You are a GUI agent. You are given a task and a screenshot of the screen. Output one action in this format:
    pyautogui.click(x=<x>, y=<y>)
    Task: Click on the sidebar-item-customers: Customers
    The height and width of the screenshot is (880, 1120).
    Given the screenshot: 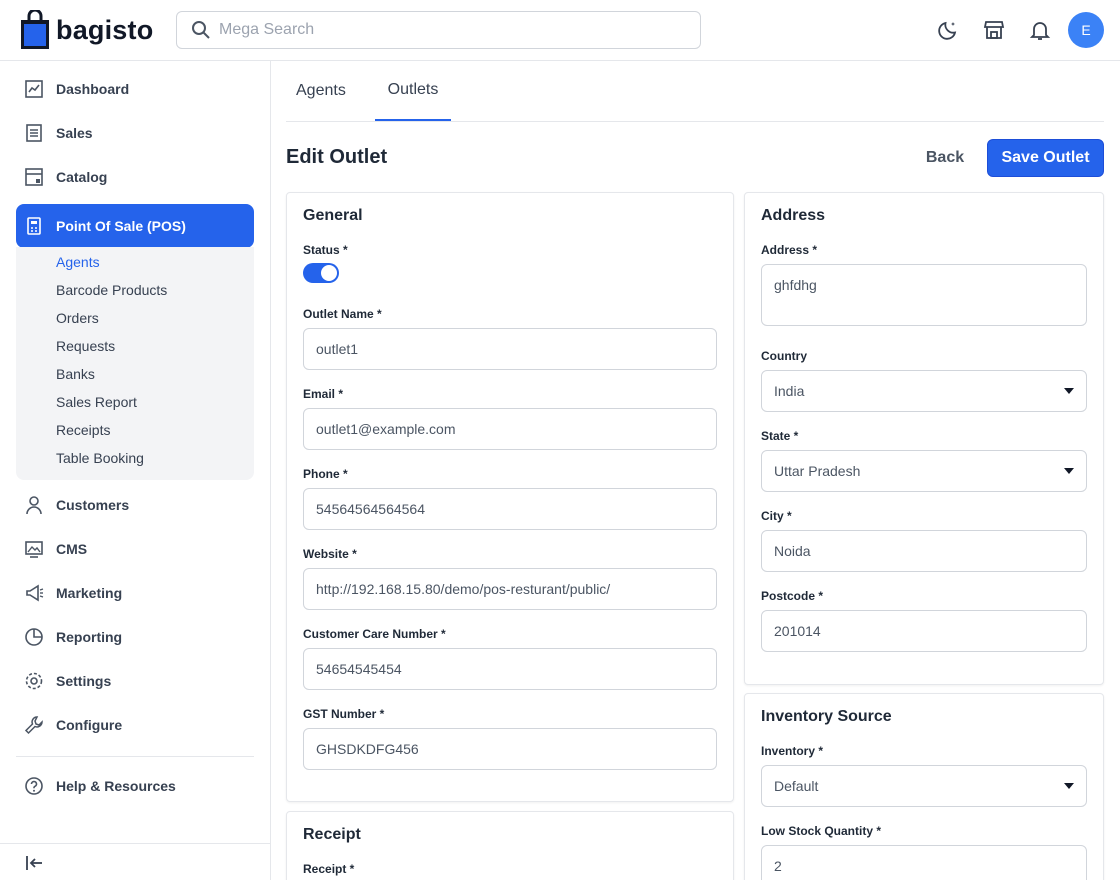 What is the action you would take?
    pyautogui.click(x=135, y=505)
    